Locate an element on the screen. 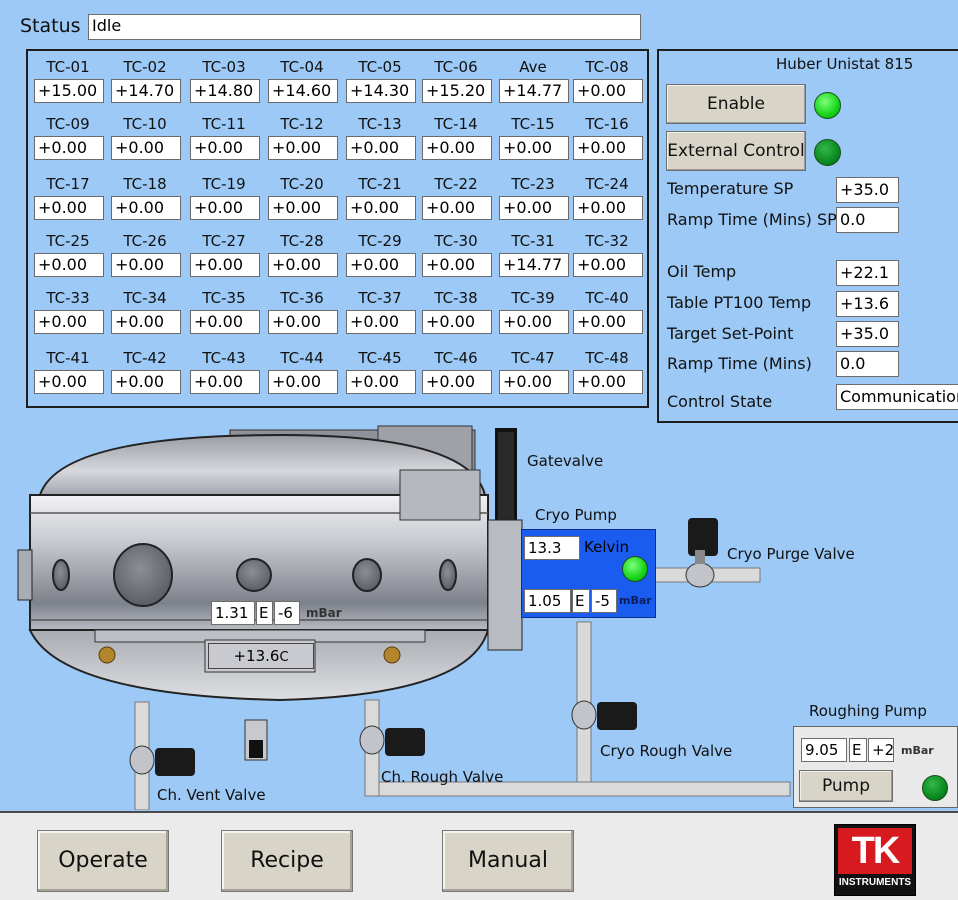 The image size is (958, 900). pump-button: Pump is located at coordinates (846, 786).